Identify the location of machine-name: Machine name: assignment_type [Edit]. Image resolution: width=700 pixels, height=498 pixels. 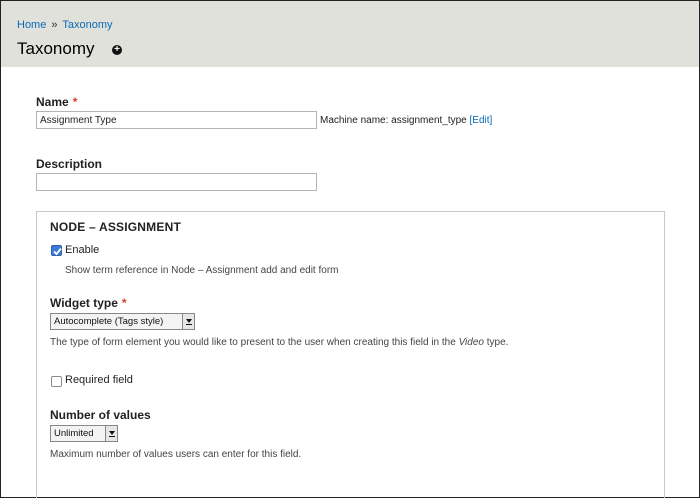
(406, 120).